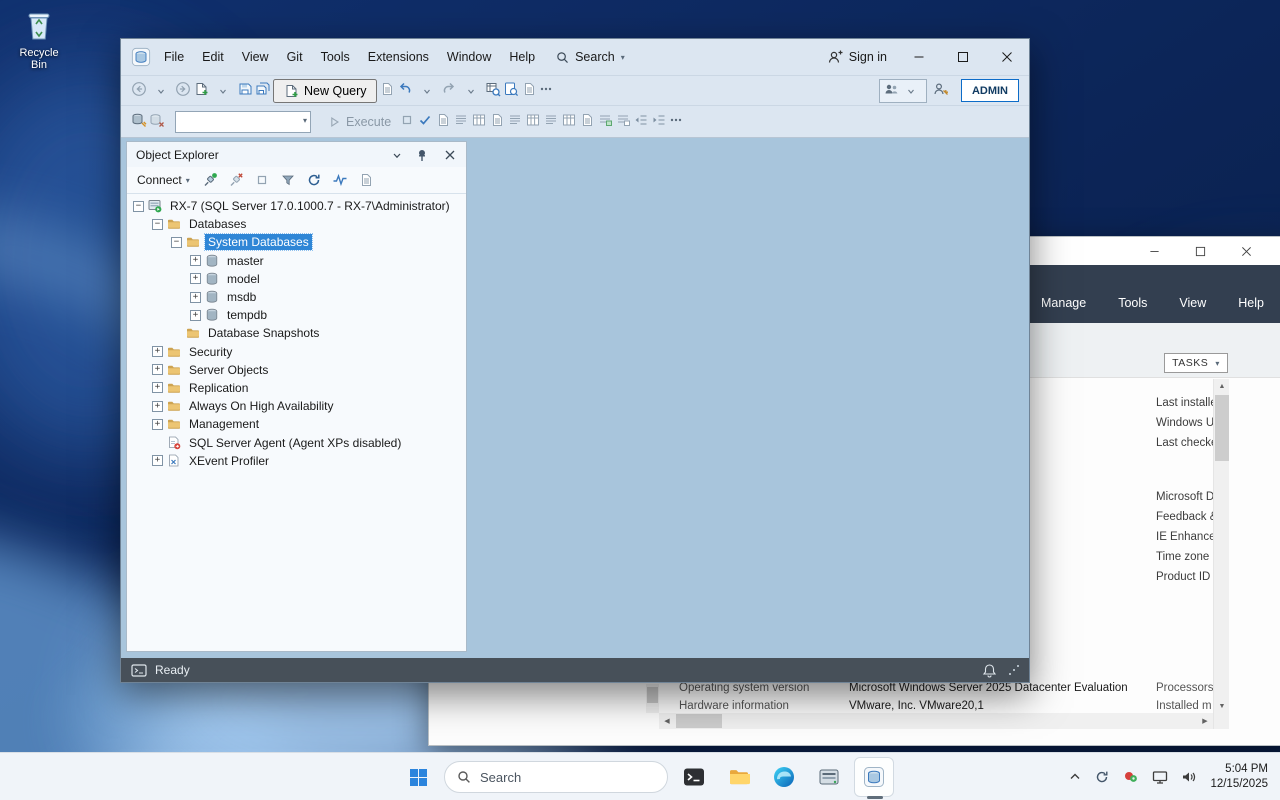  I want to click on close-icon, so click(450, 155).